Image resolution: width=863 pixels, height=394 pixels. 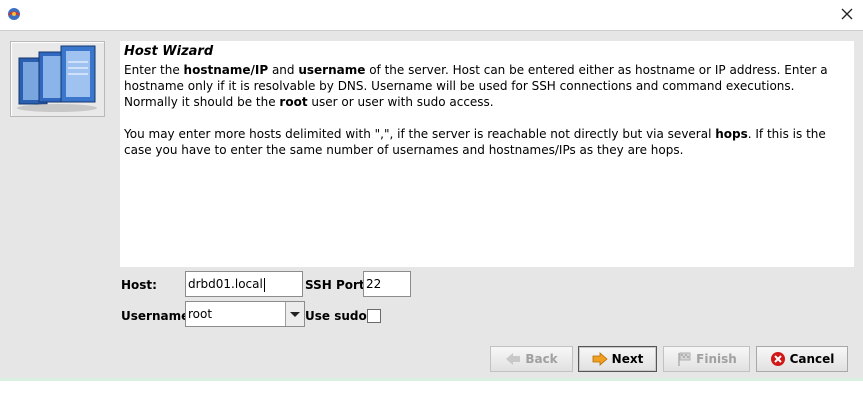 I want to click on server-stack-icon, so click(x=57, y=78).